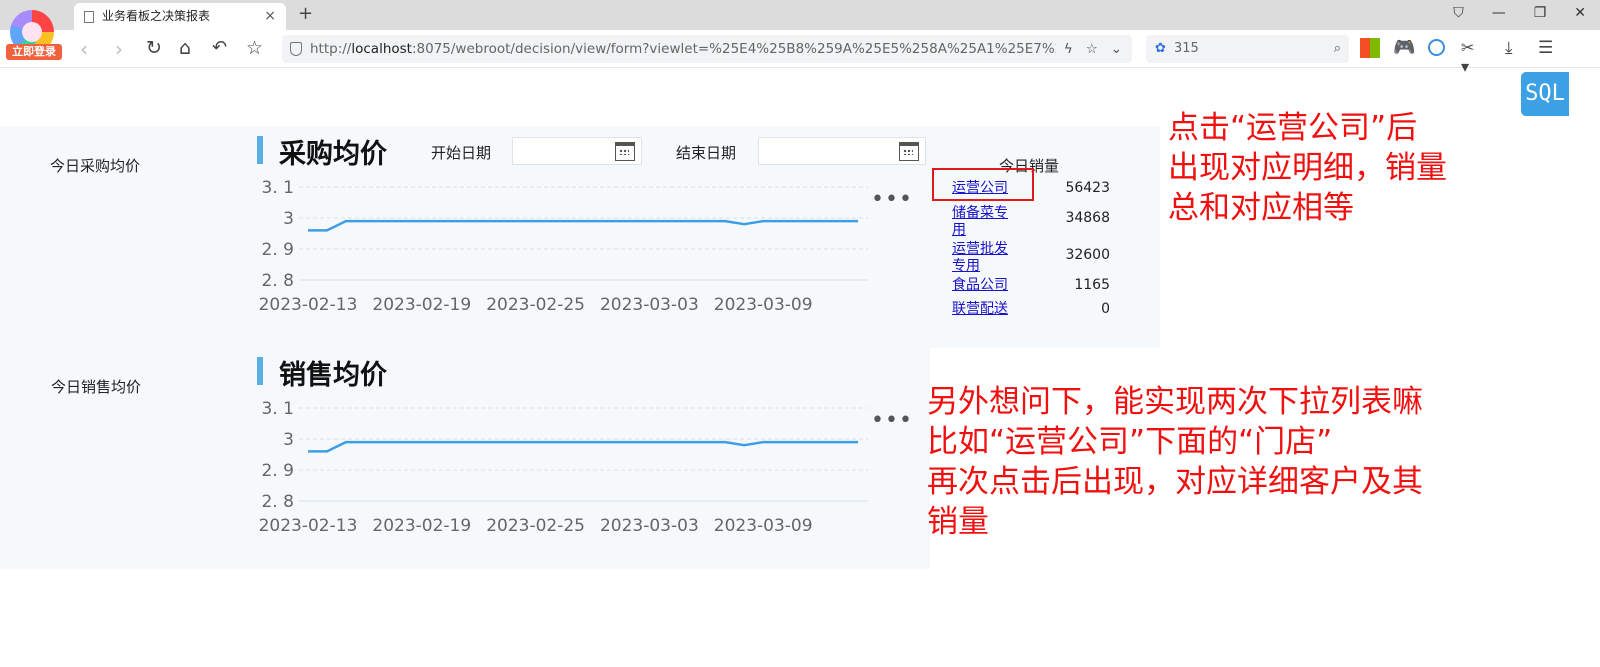 This screenshot has width=1600, height=667. I want to click on bookmark-star-icon: ☆, so click(254, 48).